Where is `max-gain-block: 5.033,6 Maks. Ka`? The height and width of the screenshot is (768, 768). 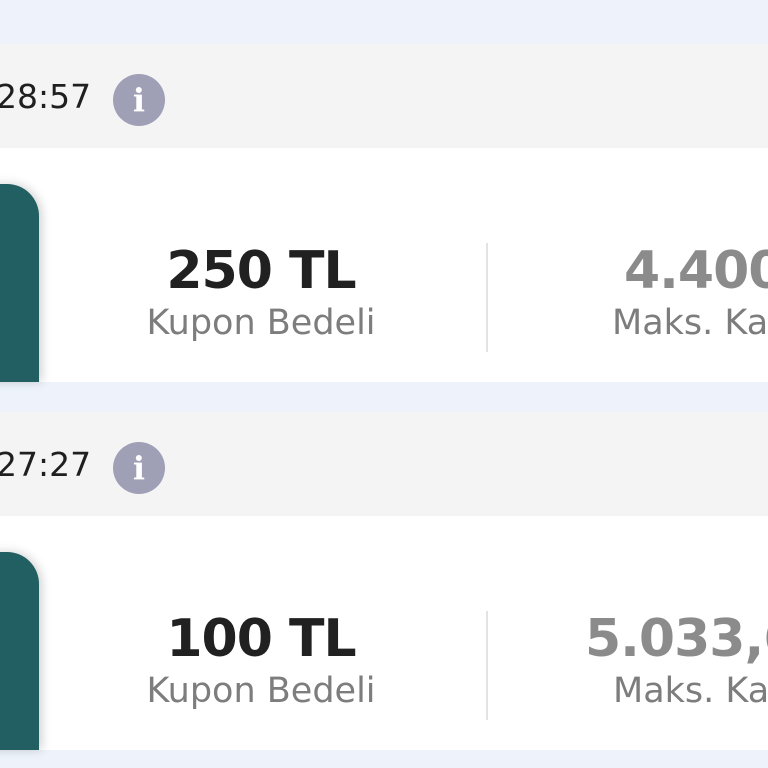
max-gain-block: 5.033,6 Maks. Ka is located at coordinates (676, 660).